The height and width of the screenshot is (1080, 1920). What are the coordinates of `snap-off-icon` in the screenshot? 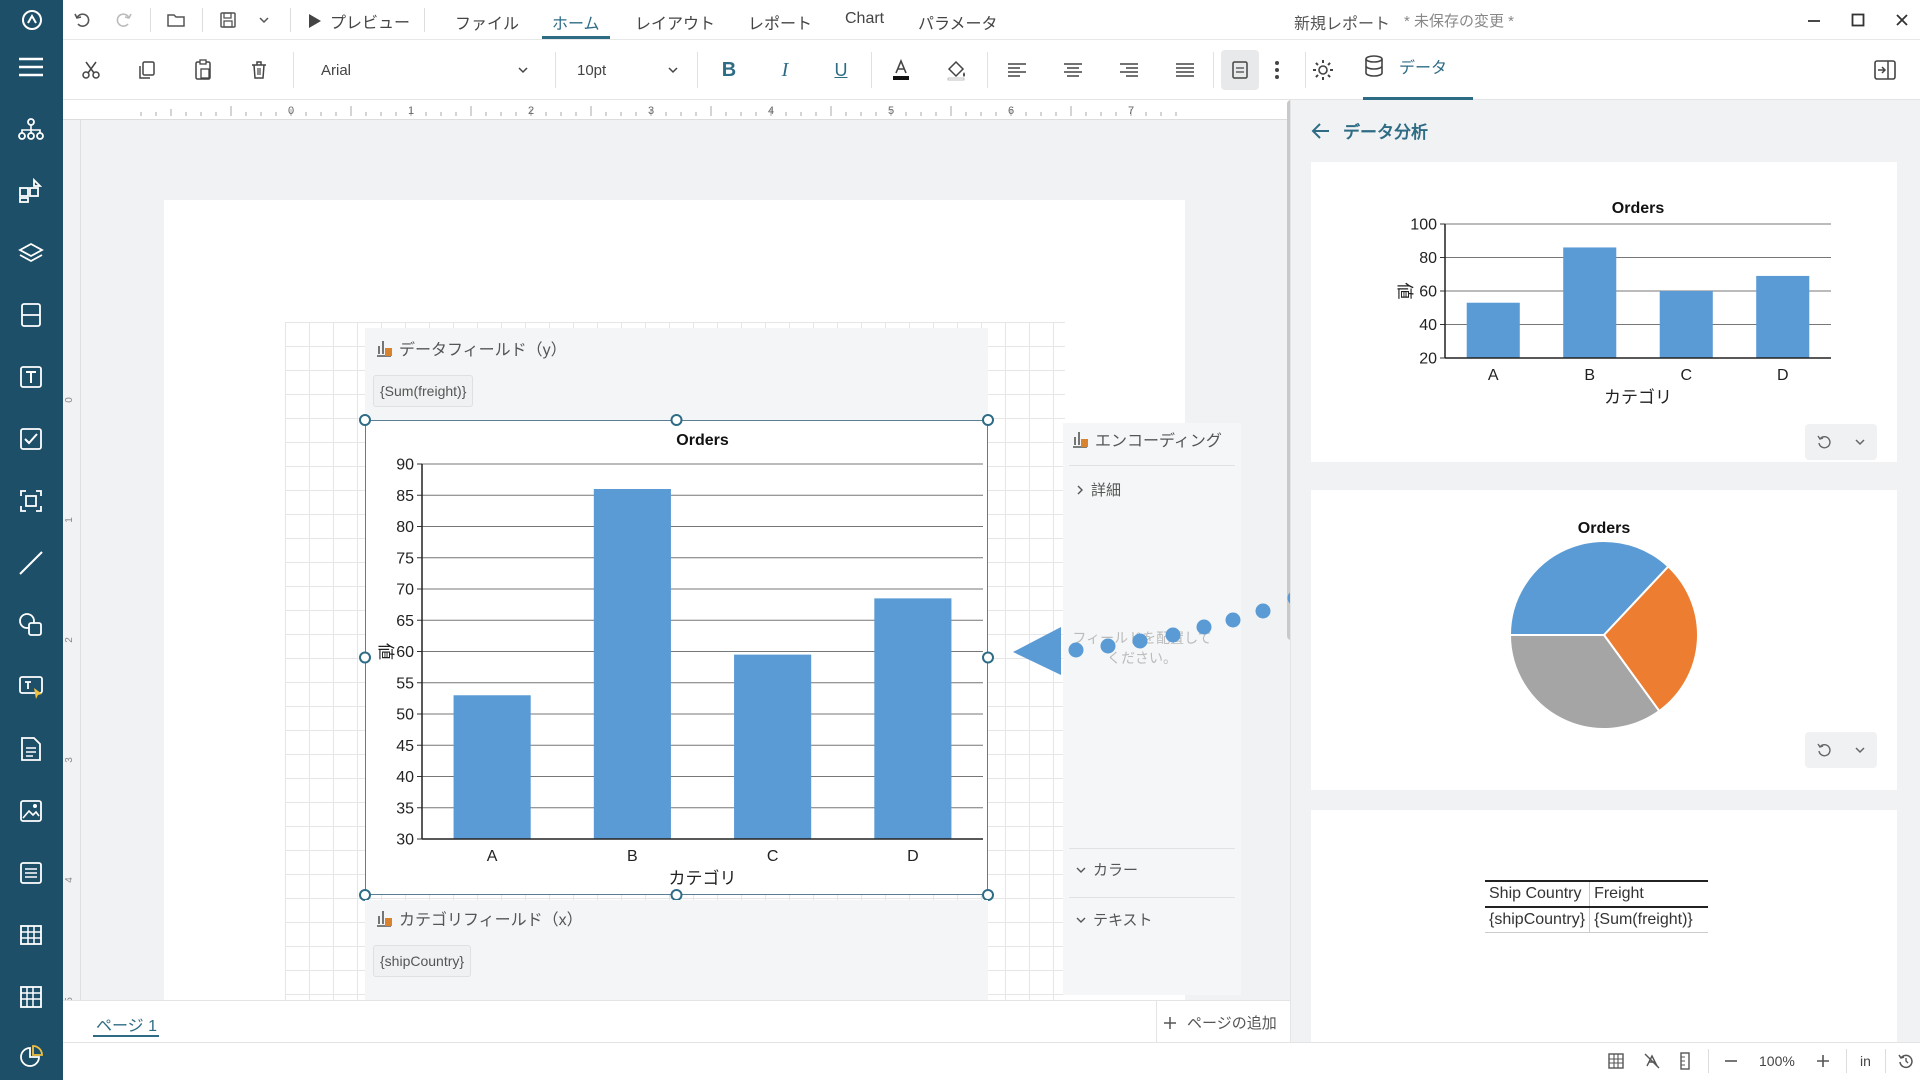 It's located at (1652, 1063).